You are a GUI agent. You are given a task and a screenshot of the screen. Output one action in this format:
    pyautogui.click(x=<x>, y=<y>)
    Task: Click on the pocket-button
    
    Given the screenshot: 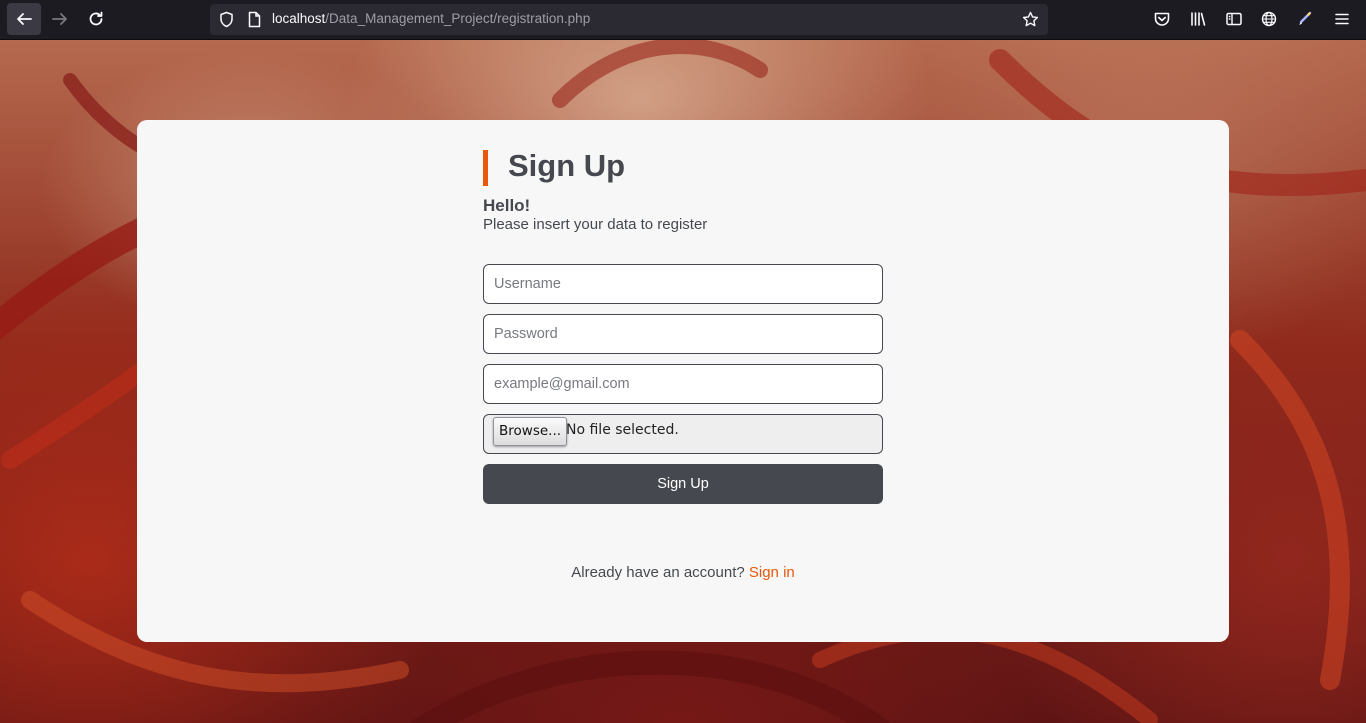 What is the action you would take?
    pyautogui.click(x=1162, y=19)
    